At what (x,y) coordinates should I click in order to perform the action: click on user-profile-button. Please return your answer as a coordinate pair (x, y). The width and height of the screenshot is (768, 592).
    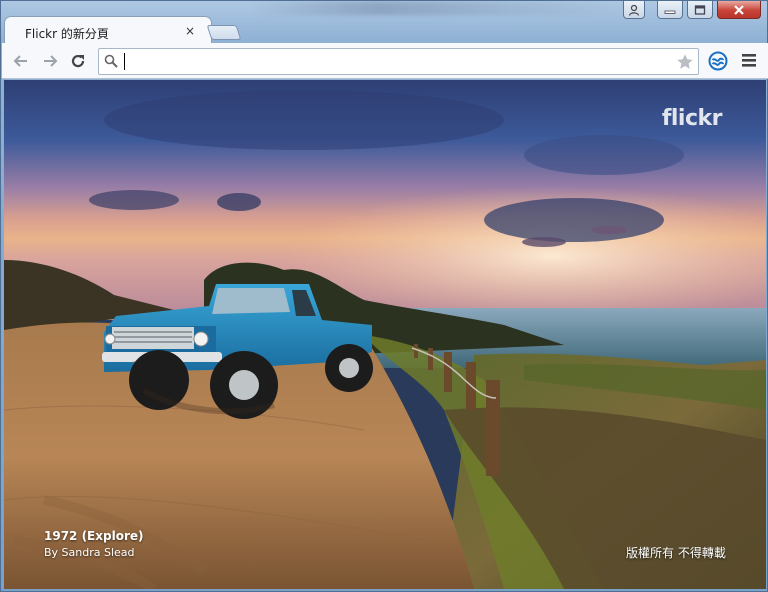
    Looking at the image, I should click on (634, 10).